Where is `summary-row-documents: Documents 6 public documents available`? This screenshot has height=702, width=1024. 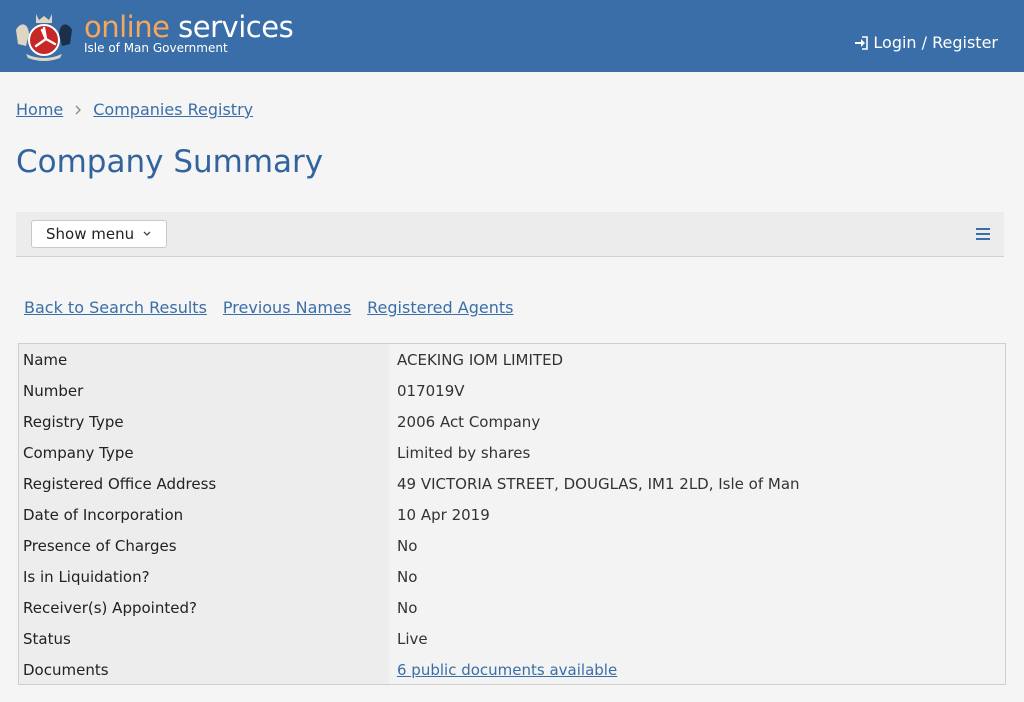
summary-row-documents: Documents 6 public documents available is located at coordinates (512, 669).